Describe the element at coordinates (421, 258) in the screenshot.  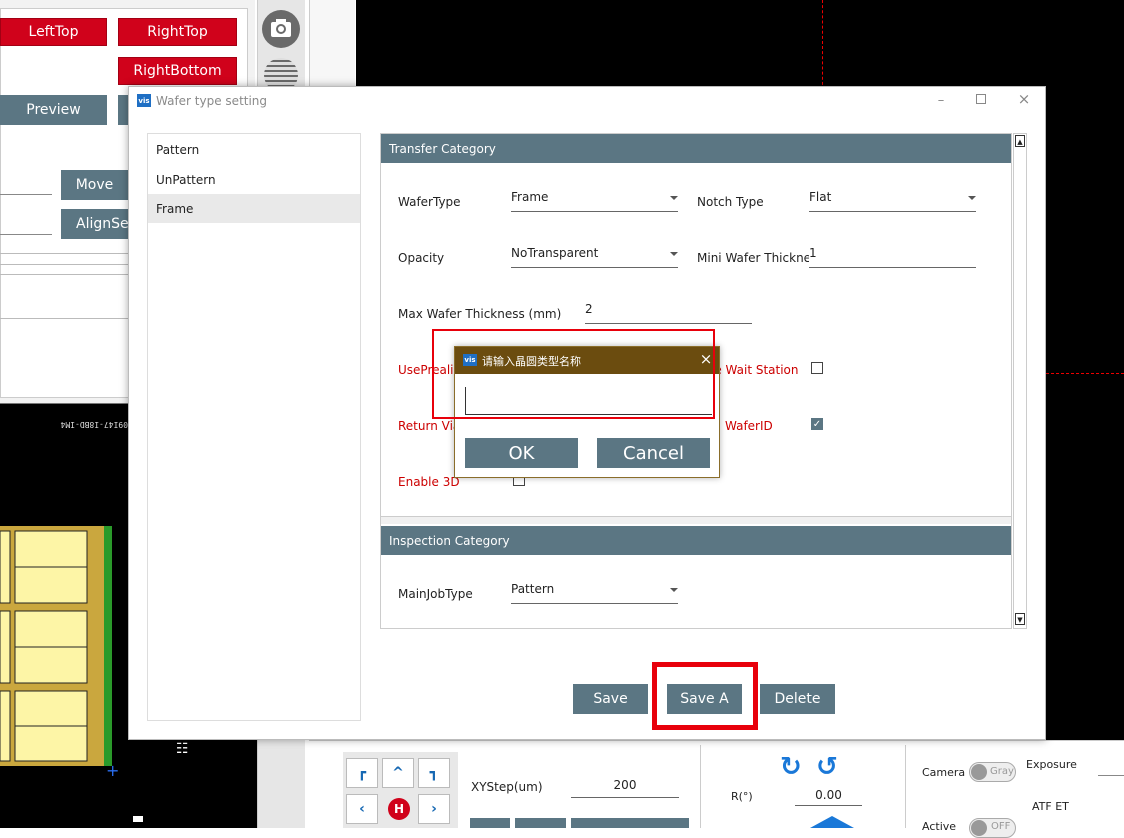
I see `opacity-label: Opacity` at that location.